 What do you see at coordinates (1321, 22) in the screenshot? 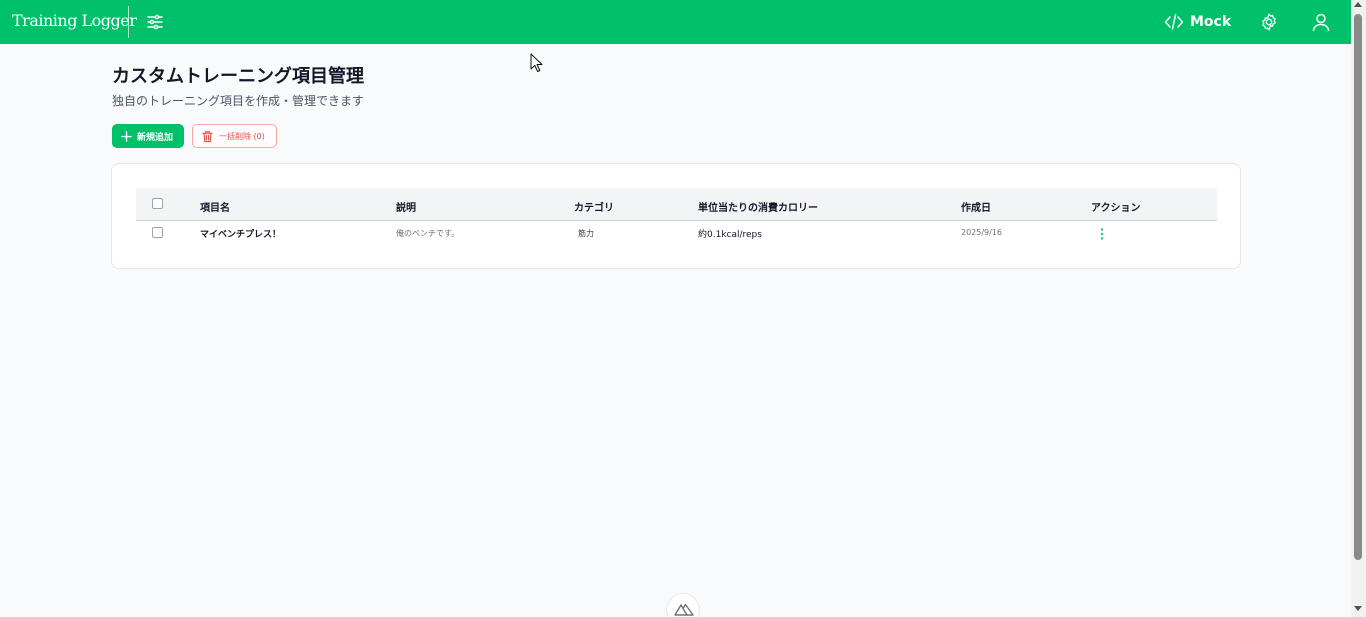
I see `user-icon` at bounding box center [1321, 22].